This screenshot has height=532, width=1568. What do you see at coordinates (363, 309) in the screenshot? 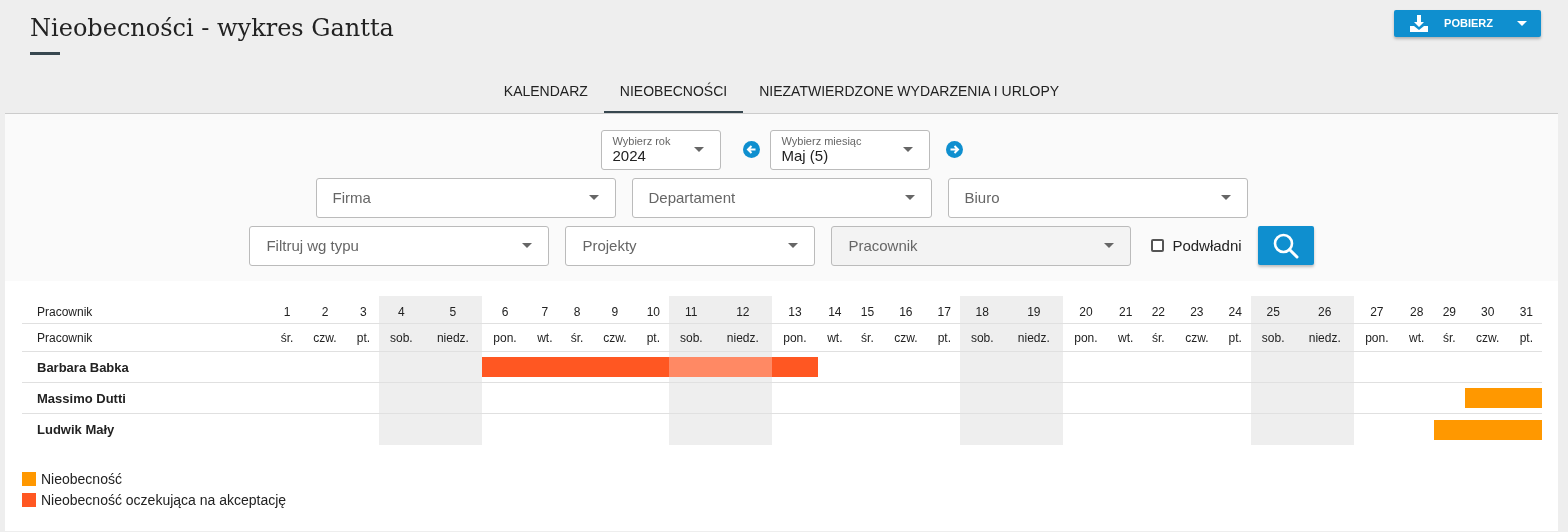
I see `day-number: 3` at bounding box center [363, 309].